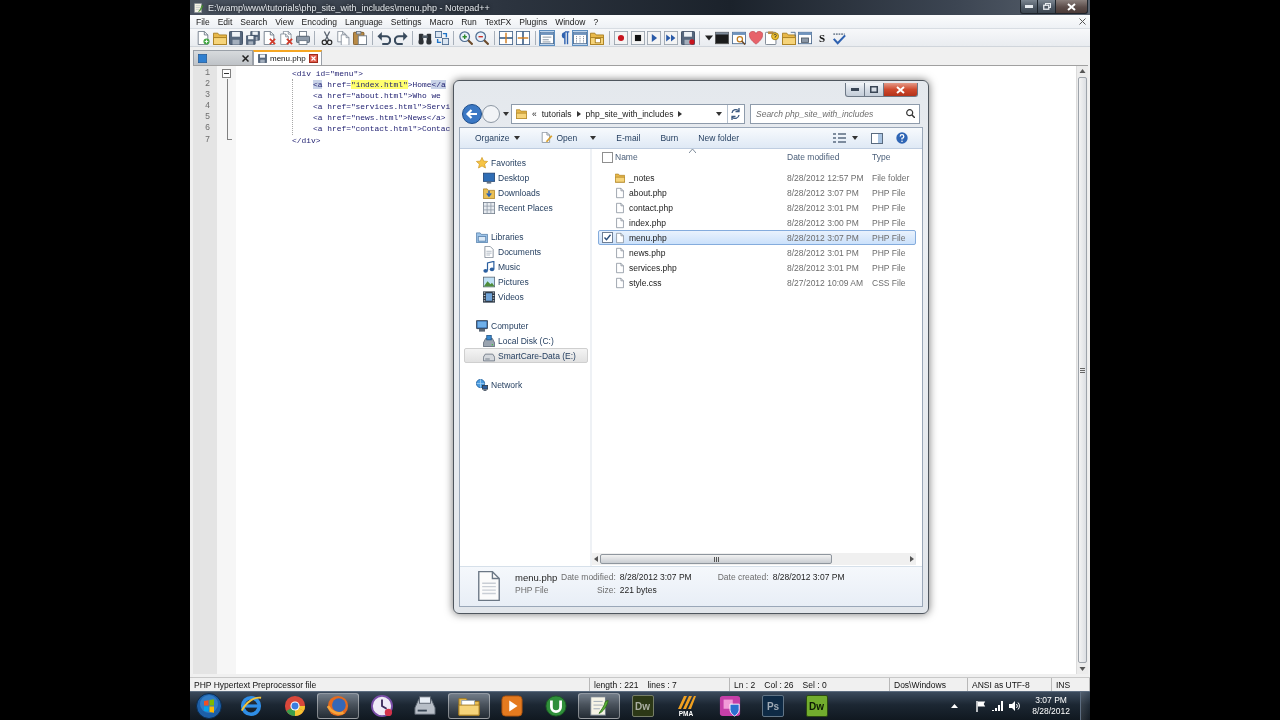 The height and width of the screenshot is (720, 1280). Describe the element at coordinates (223, 57) in the screenshot. I see `tab` at that location.